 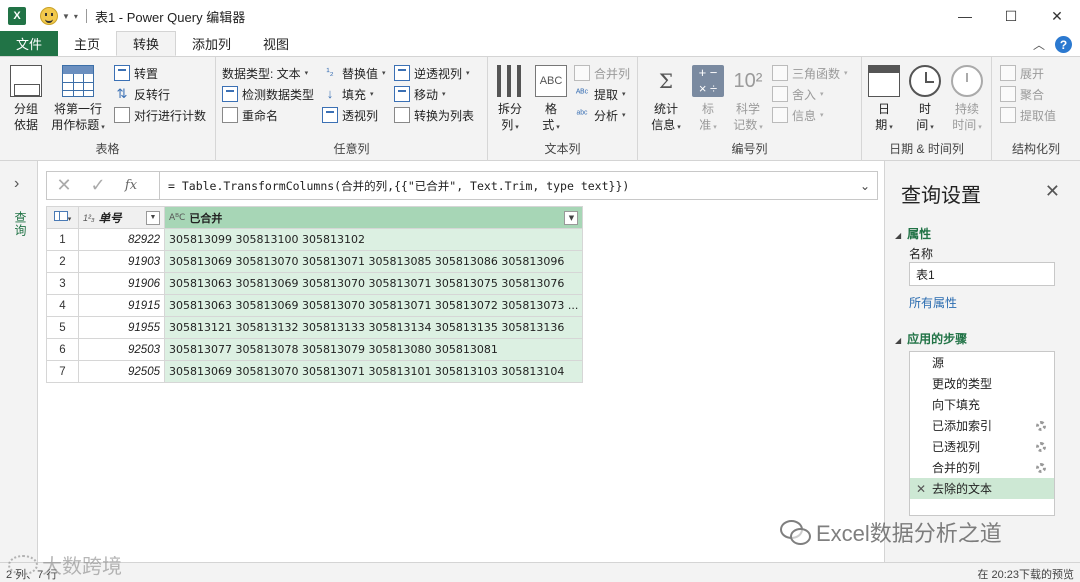 What do you see at coordinates (913, 233) in the screenshot?
I see `properties-section: ◢ 属性` at bounding box center [913, 233].